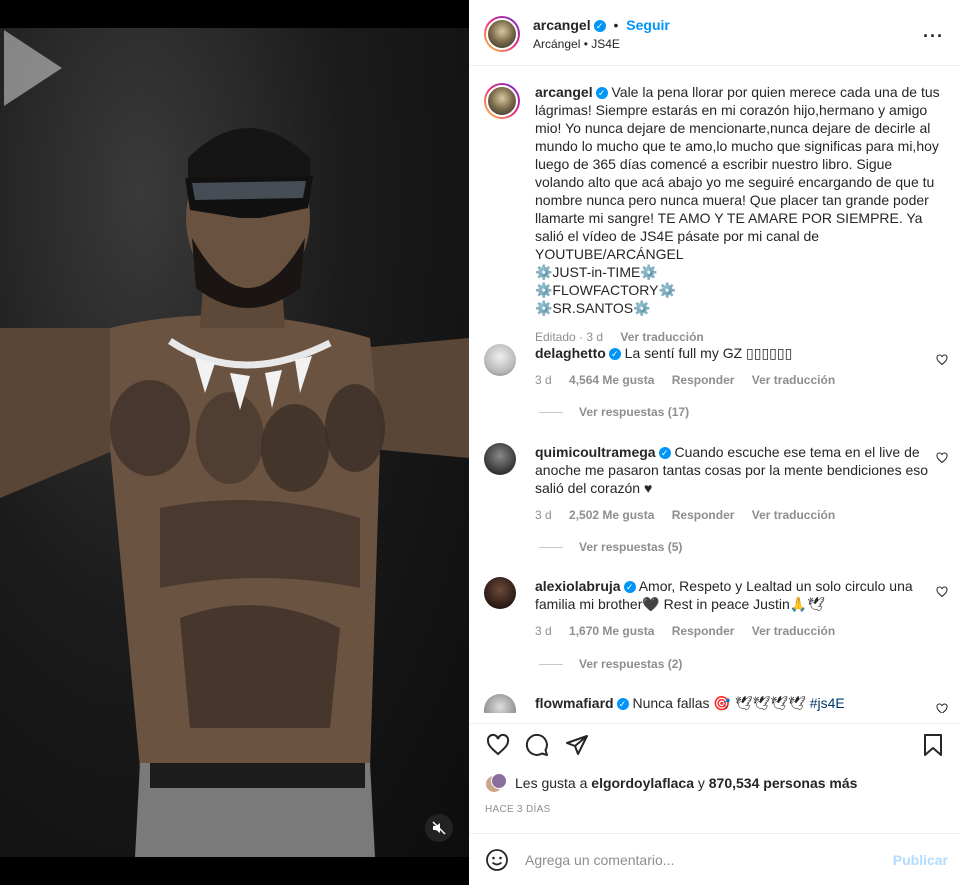  Describe the element at coordinates (574, 703) in the screenshot. I see `comment-username: flowmafiard` at that location.